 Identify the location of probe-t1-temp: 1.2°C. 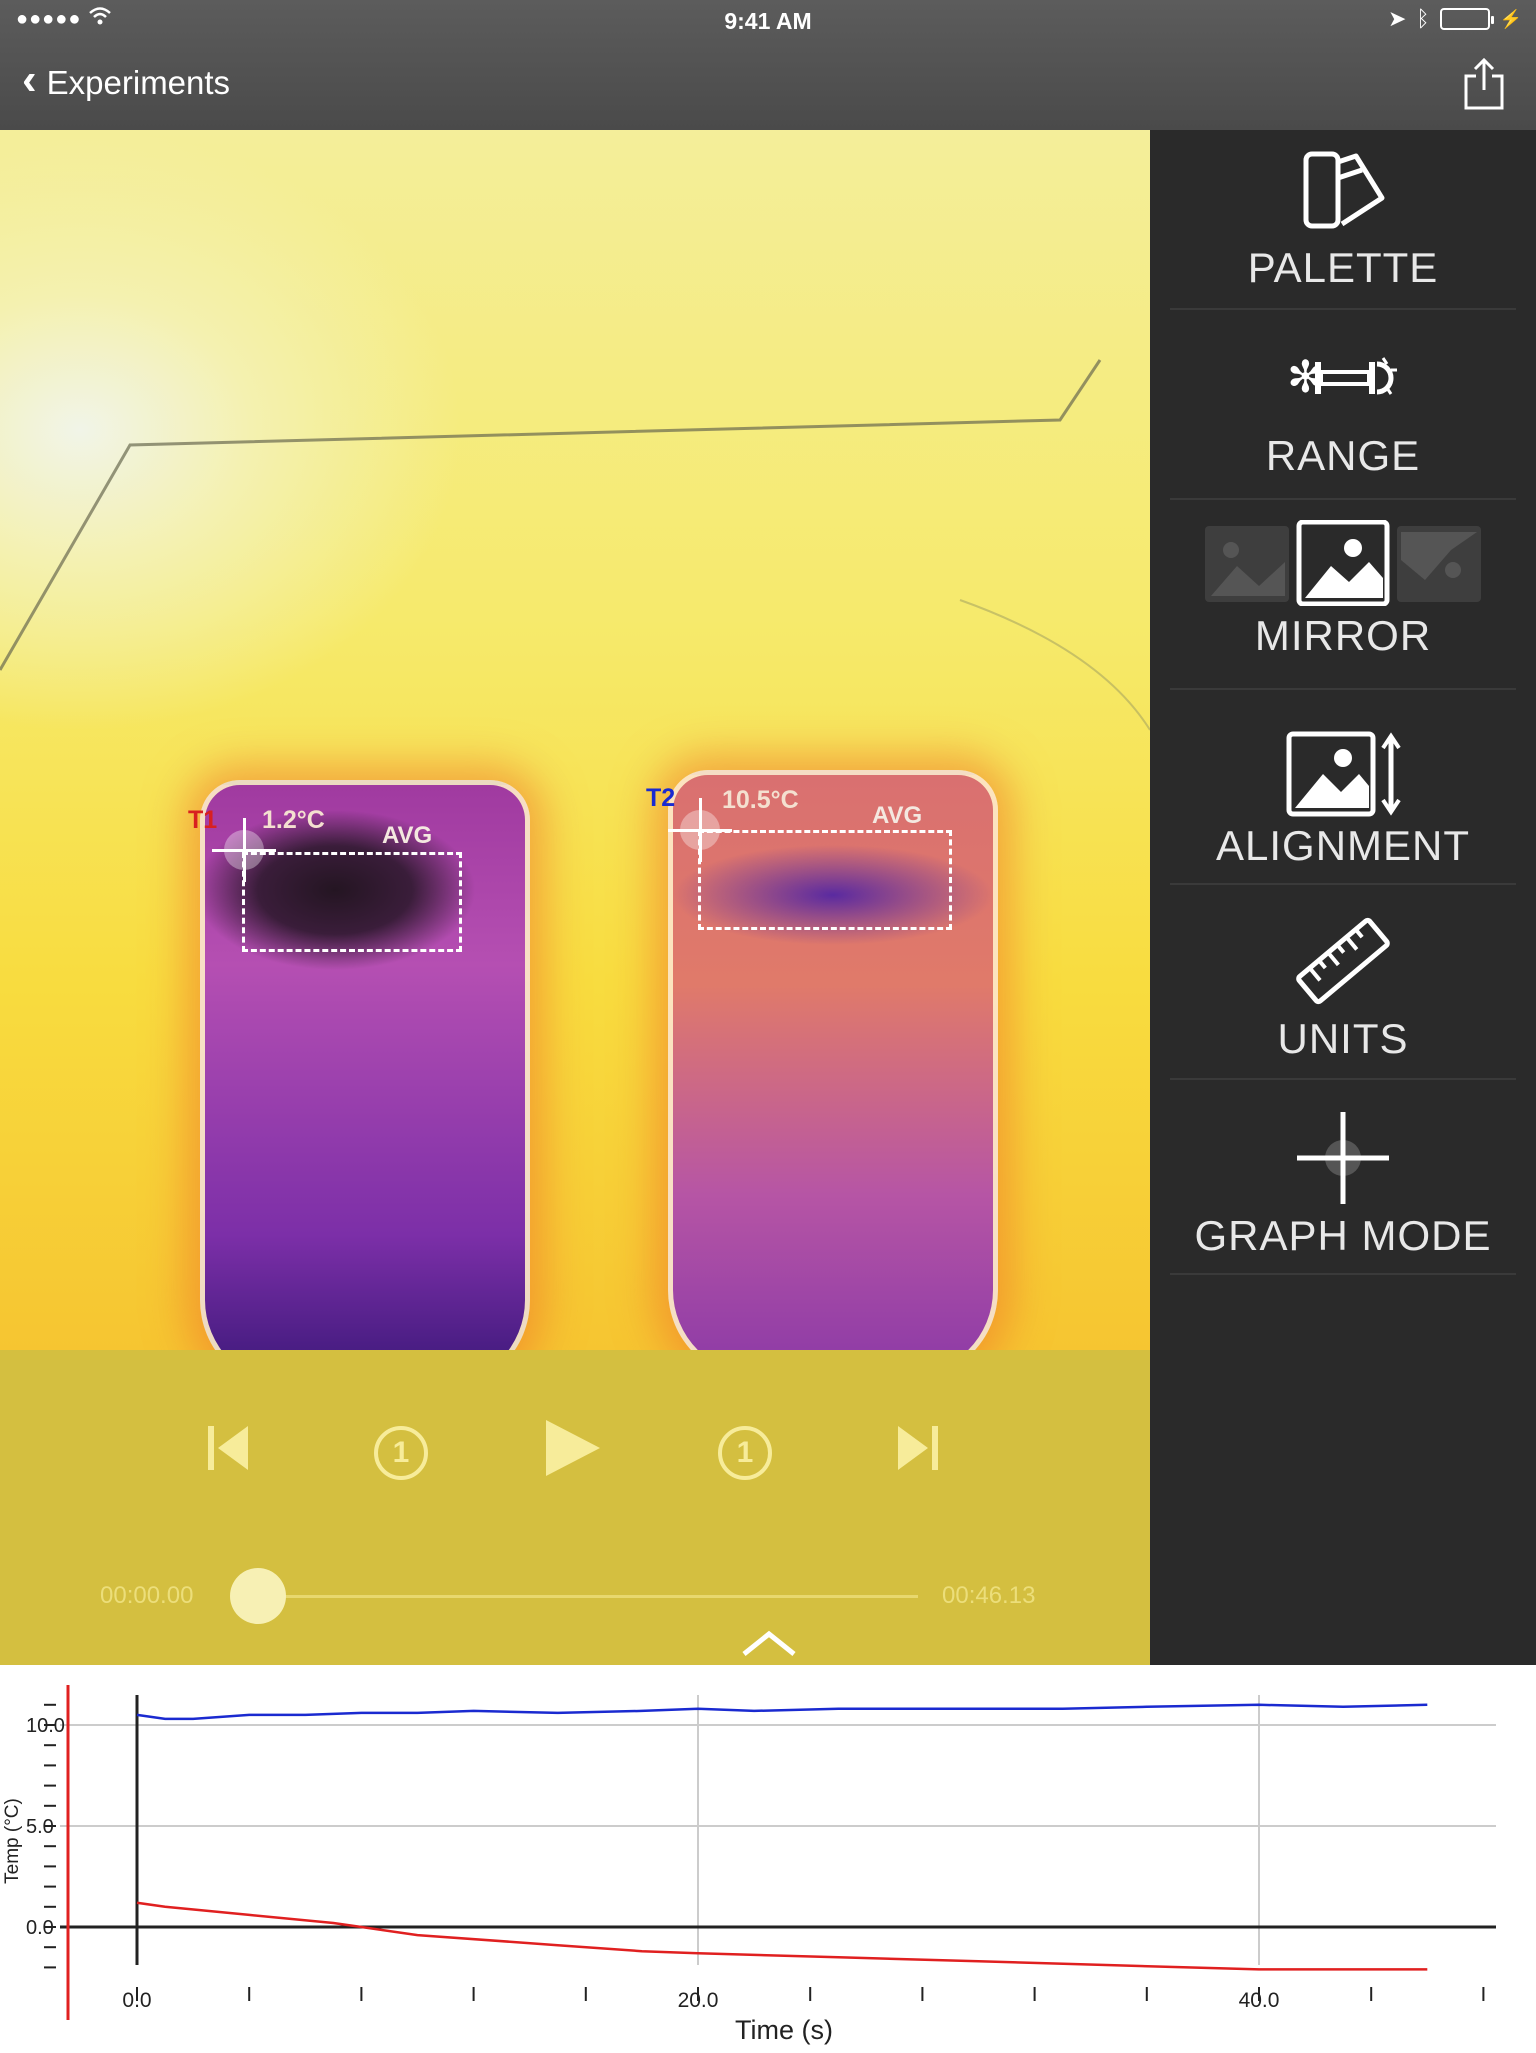
(293, 820).